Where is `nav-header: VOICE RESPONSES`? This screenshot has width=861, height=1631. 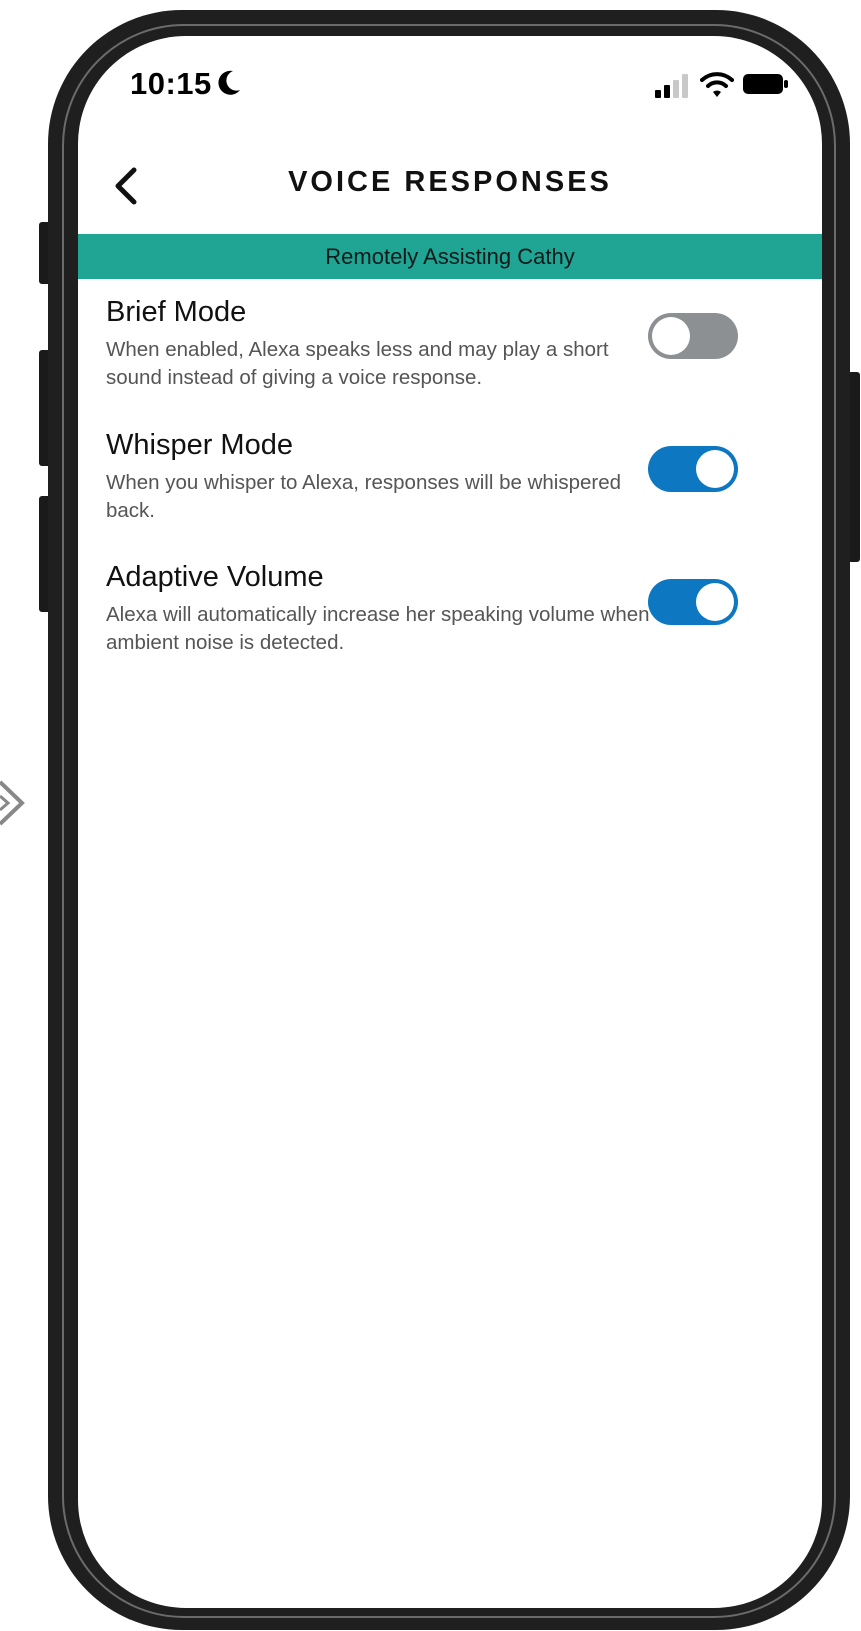
nav-header: VOICE RESPONSES is located at coordinates (450, 186).